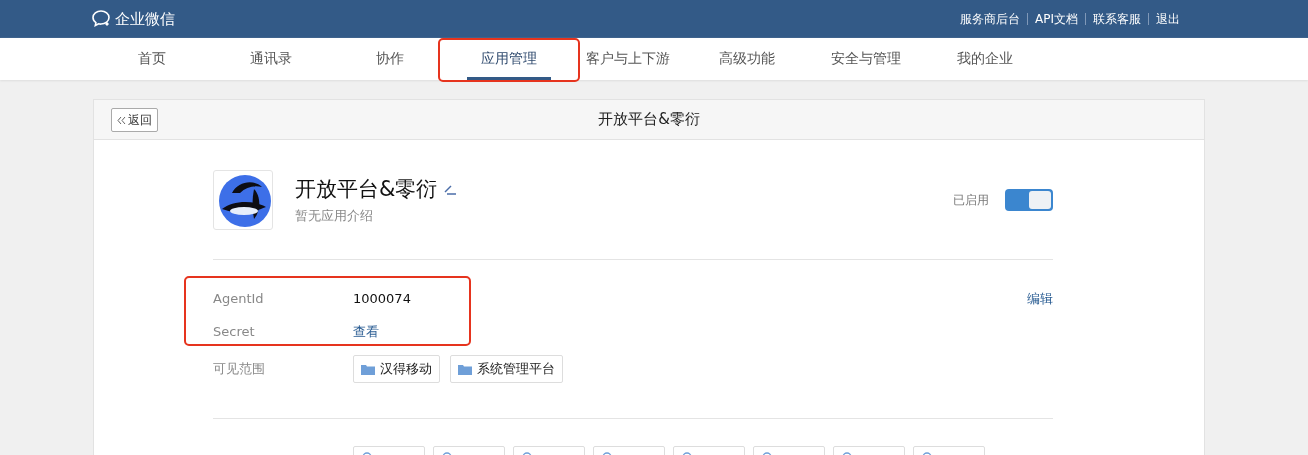 The height and width of the screenshot is (455, 1308). I want to click on nav-tab: 安全与管理, so click(866, 59).